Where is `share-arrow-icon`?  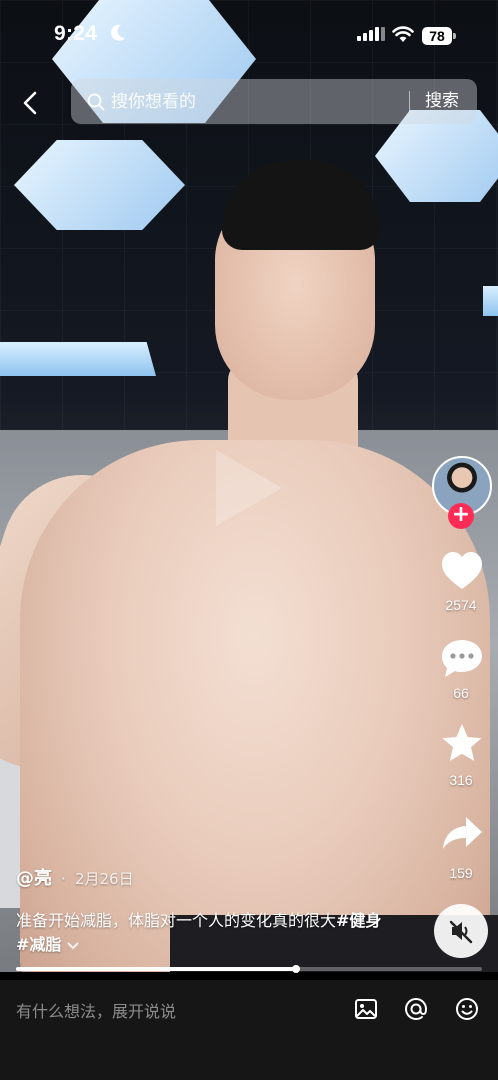
share-arrow-icon is located at coordinates (462, 834).